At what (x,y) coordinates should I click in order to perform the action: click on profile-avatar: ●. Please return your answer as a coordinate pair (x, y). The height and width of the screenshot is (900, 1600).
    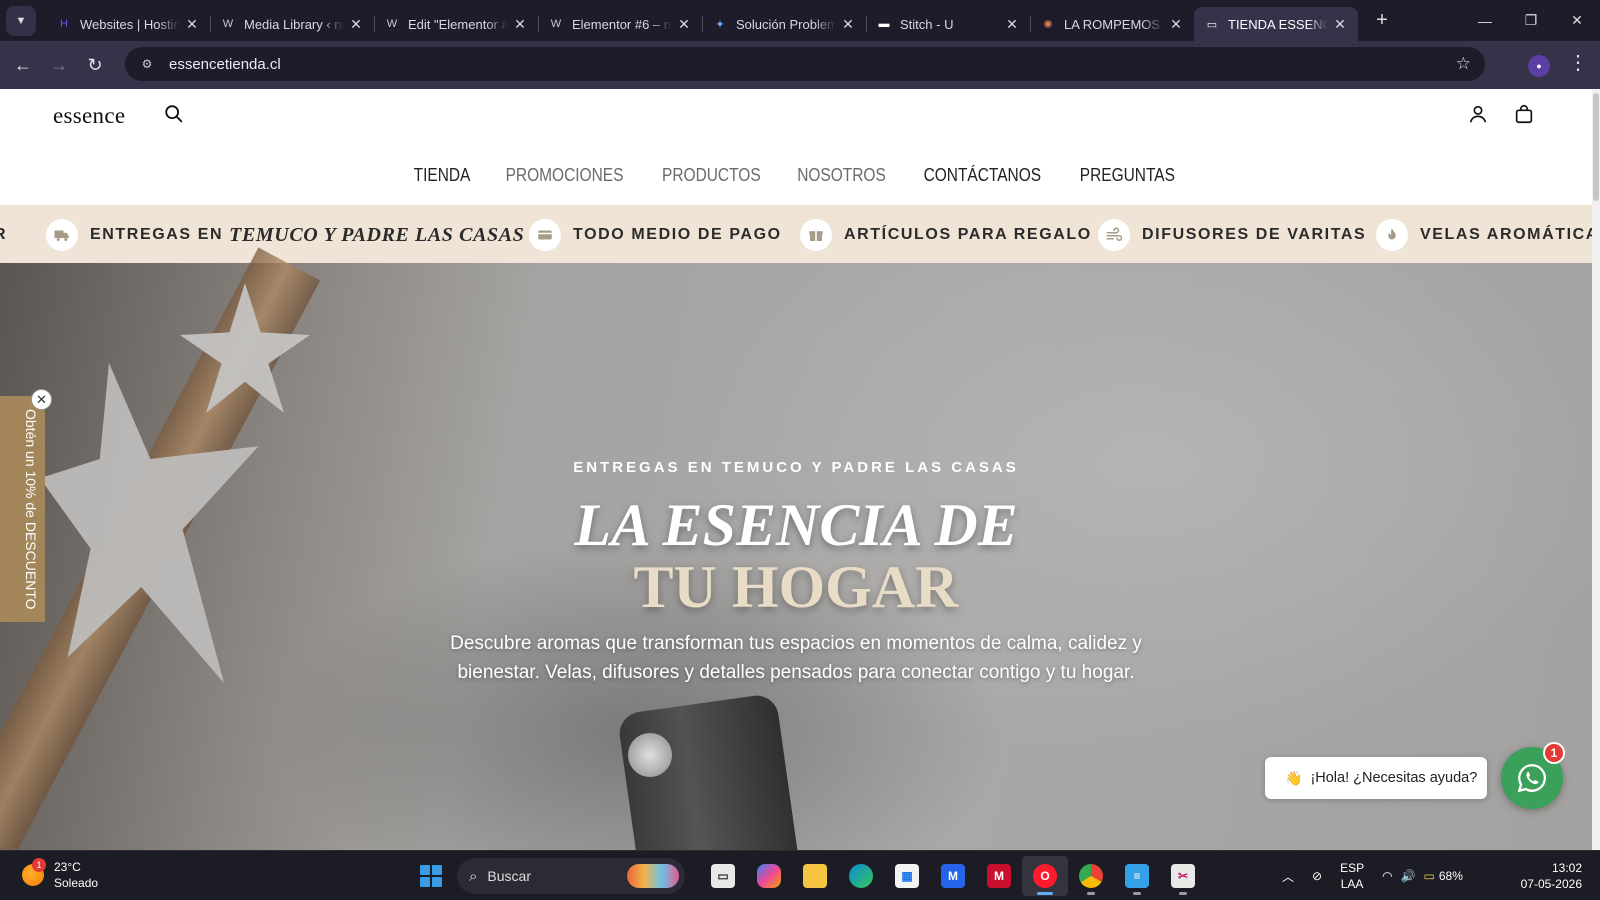
    Looking at the image, I should click on (1539, 66).